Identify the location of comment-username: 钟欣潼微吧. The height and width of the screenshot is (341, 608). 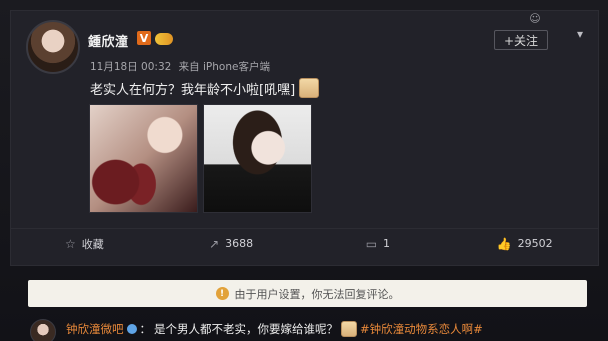
(95, 329).